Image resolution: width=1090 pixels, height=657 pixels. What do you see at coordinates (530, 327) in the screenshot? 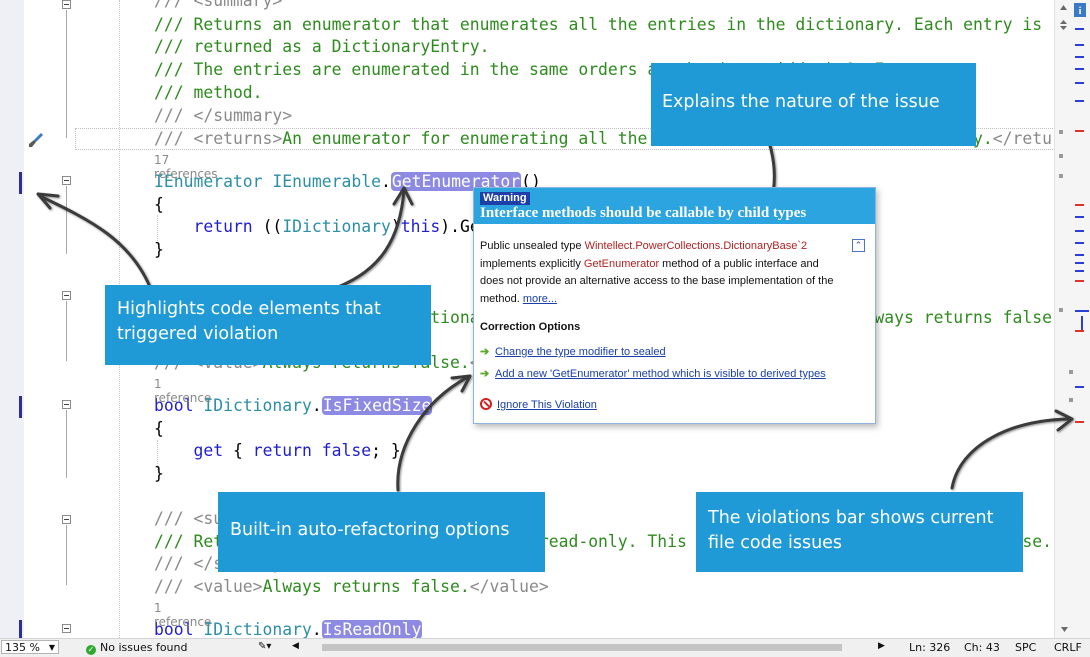
I see `correction-options-header: Correction Options` at bounding box center [530, 327].